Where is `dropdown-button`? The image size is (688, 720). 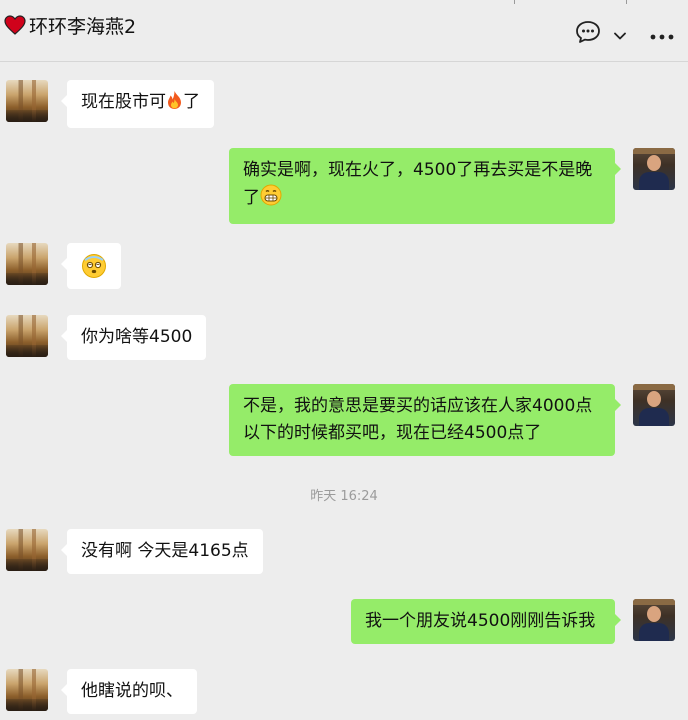 dropdown-button is located at coordinates (620, 34).